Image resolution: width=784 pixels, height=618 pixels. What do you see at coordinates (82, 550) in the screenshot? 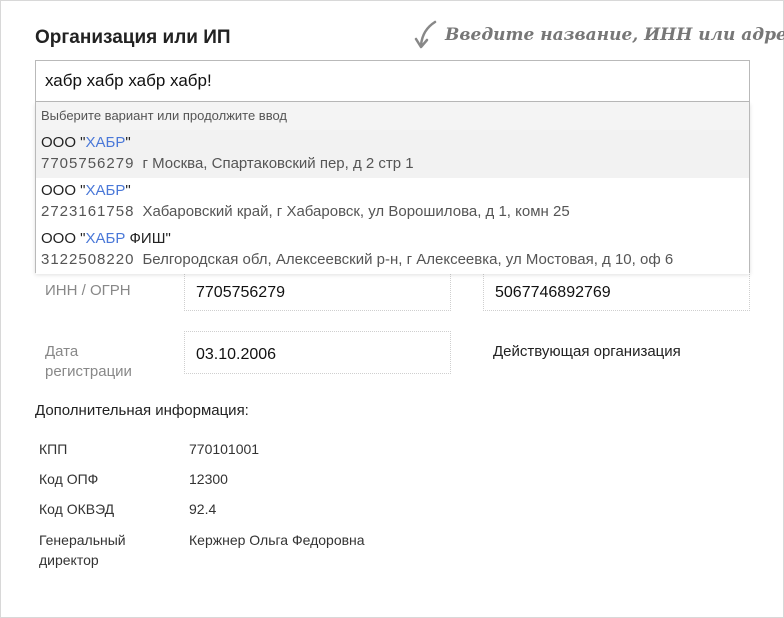
I see `director-label: Генеральный директор` at bounding box center [82, 550].